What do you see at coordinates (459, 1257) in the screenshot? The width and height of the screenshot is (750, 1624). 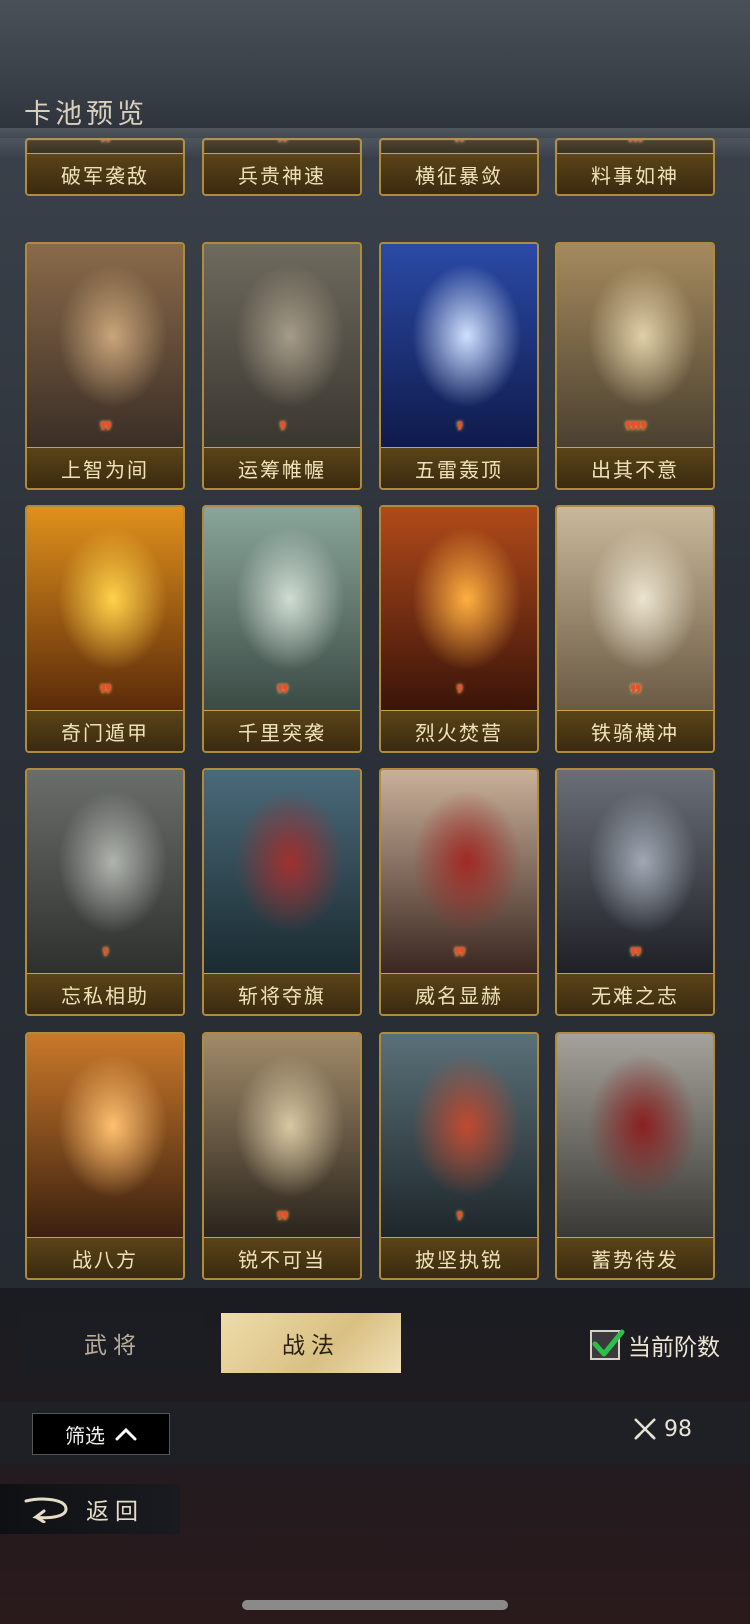 I see `card-name: 披坚执锐` at bounding box center [459, 1257].